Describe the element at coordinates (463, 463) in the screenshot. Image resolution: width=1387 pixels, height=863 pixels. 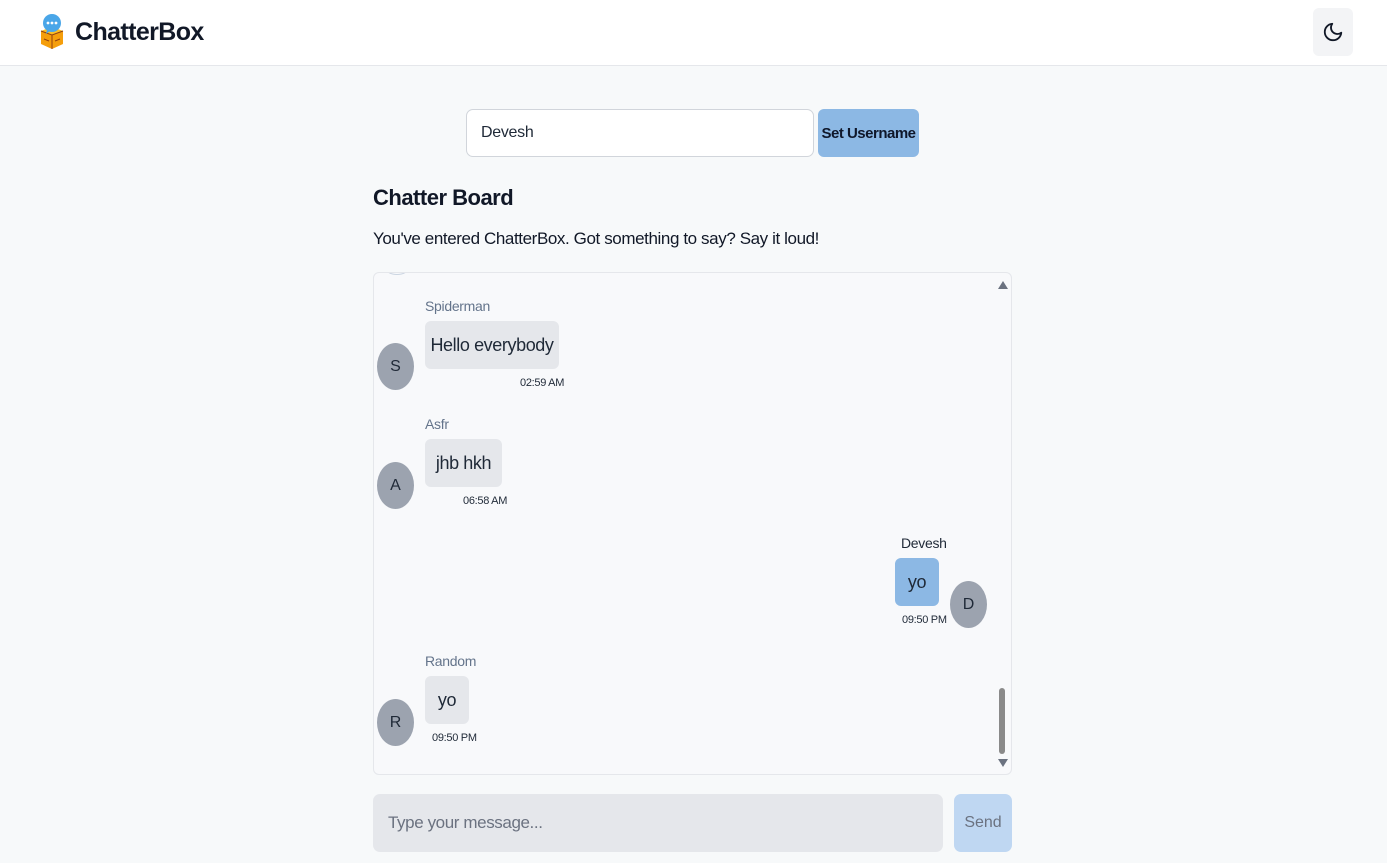
I see `message-bubble: jhb hkh` at that location.